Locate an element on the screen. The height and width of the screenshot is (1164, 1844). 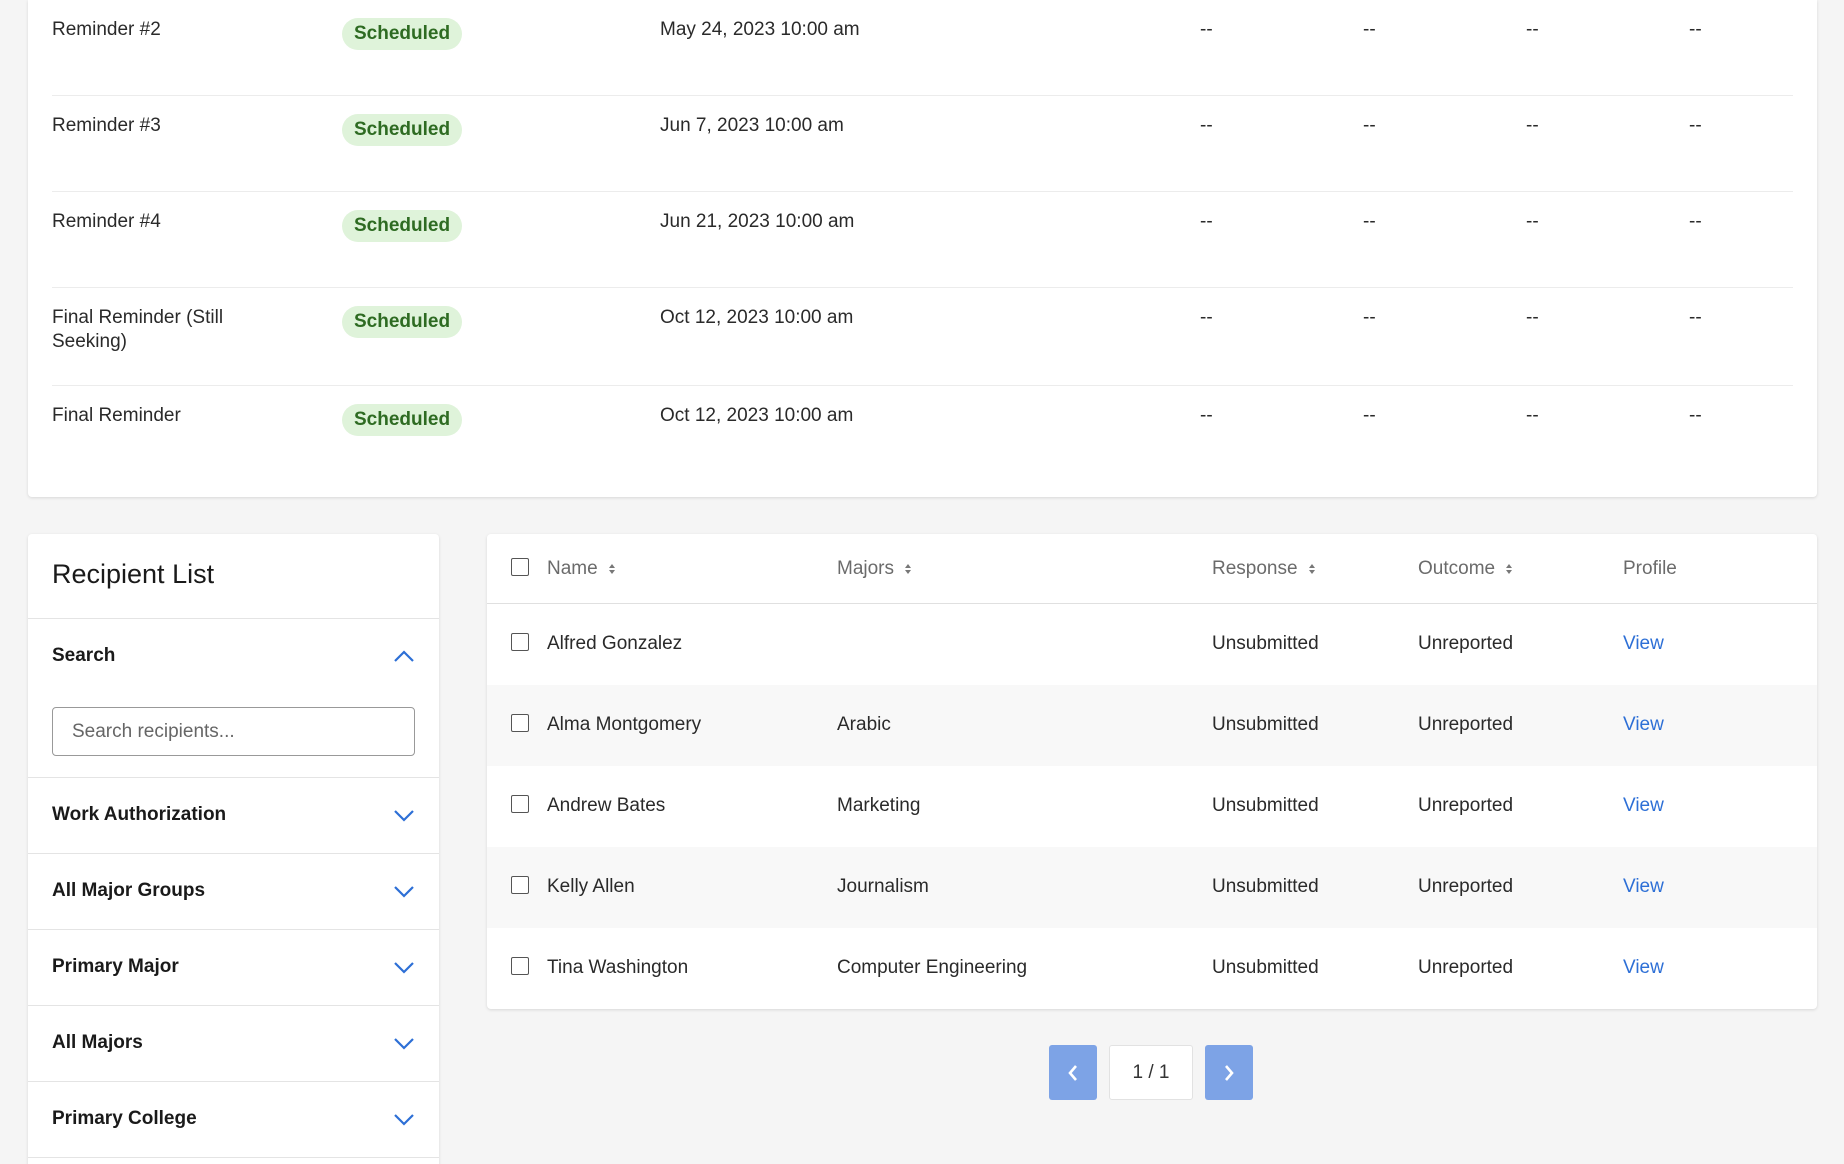
column-header-profile: Profile is located at coordinates (1650, 569).